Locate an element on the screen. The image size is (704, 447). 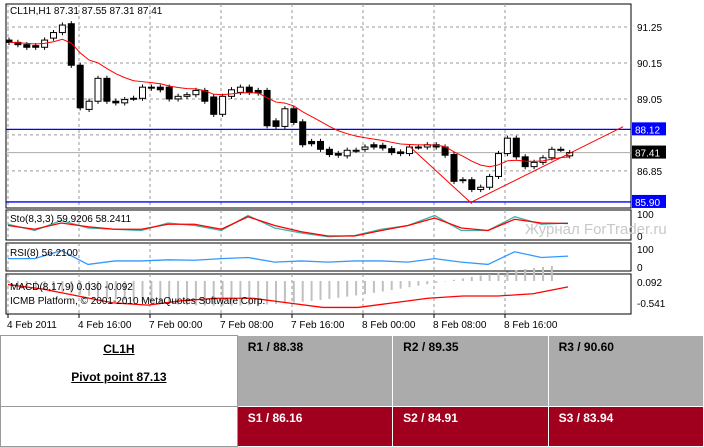
x-tick-label: 8 Feb 00:00 is located at coordinates (389, 325).